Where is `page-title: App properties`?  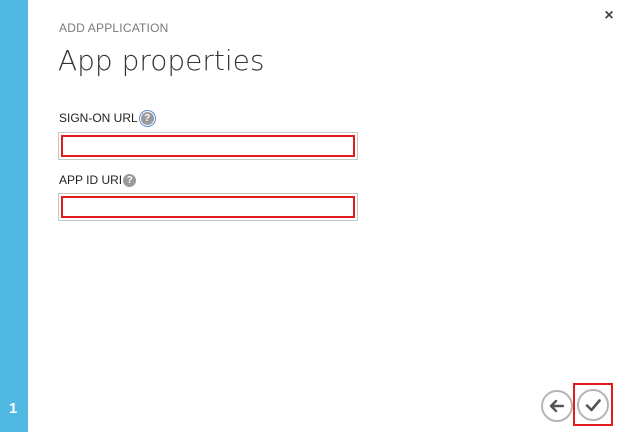 page-title: App properties is located at coordinates (161, 60).